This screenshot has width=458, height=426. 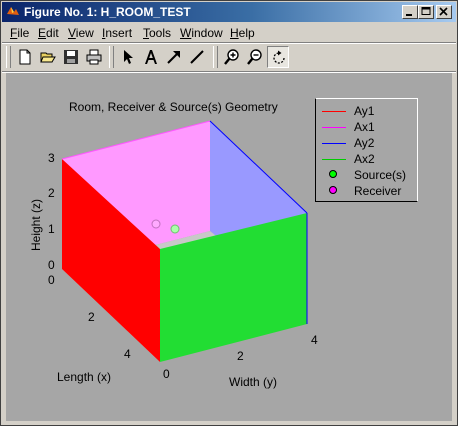 I want to click on window-title: Figure No. 1: H_ROOM_TEST, so click(x=107, y=12).